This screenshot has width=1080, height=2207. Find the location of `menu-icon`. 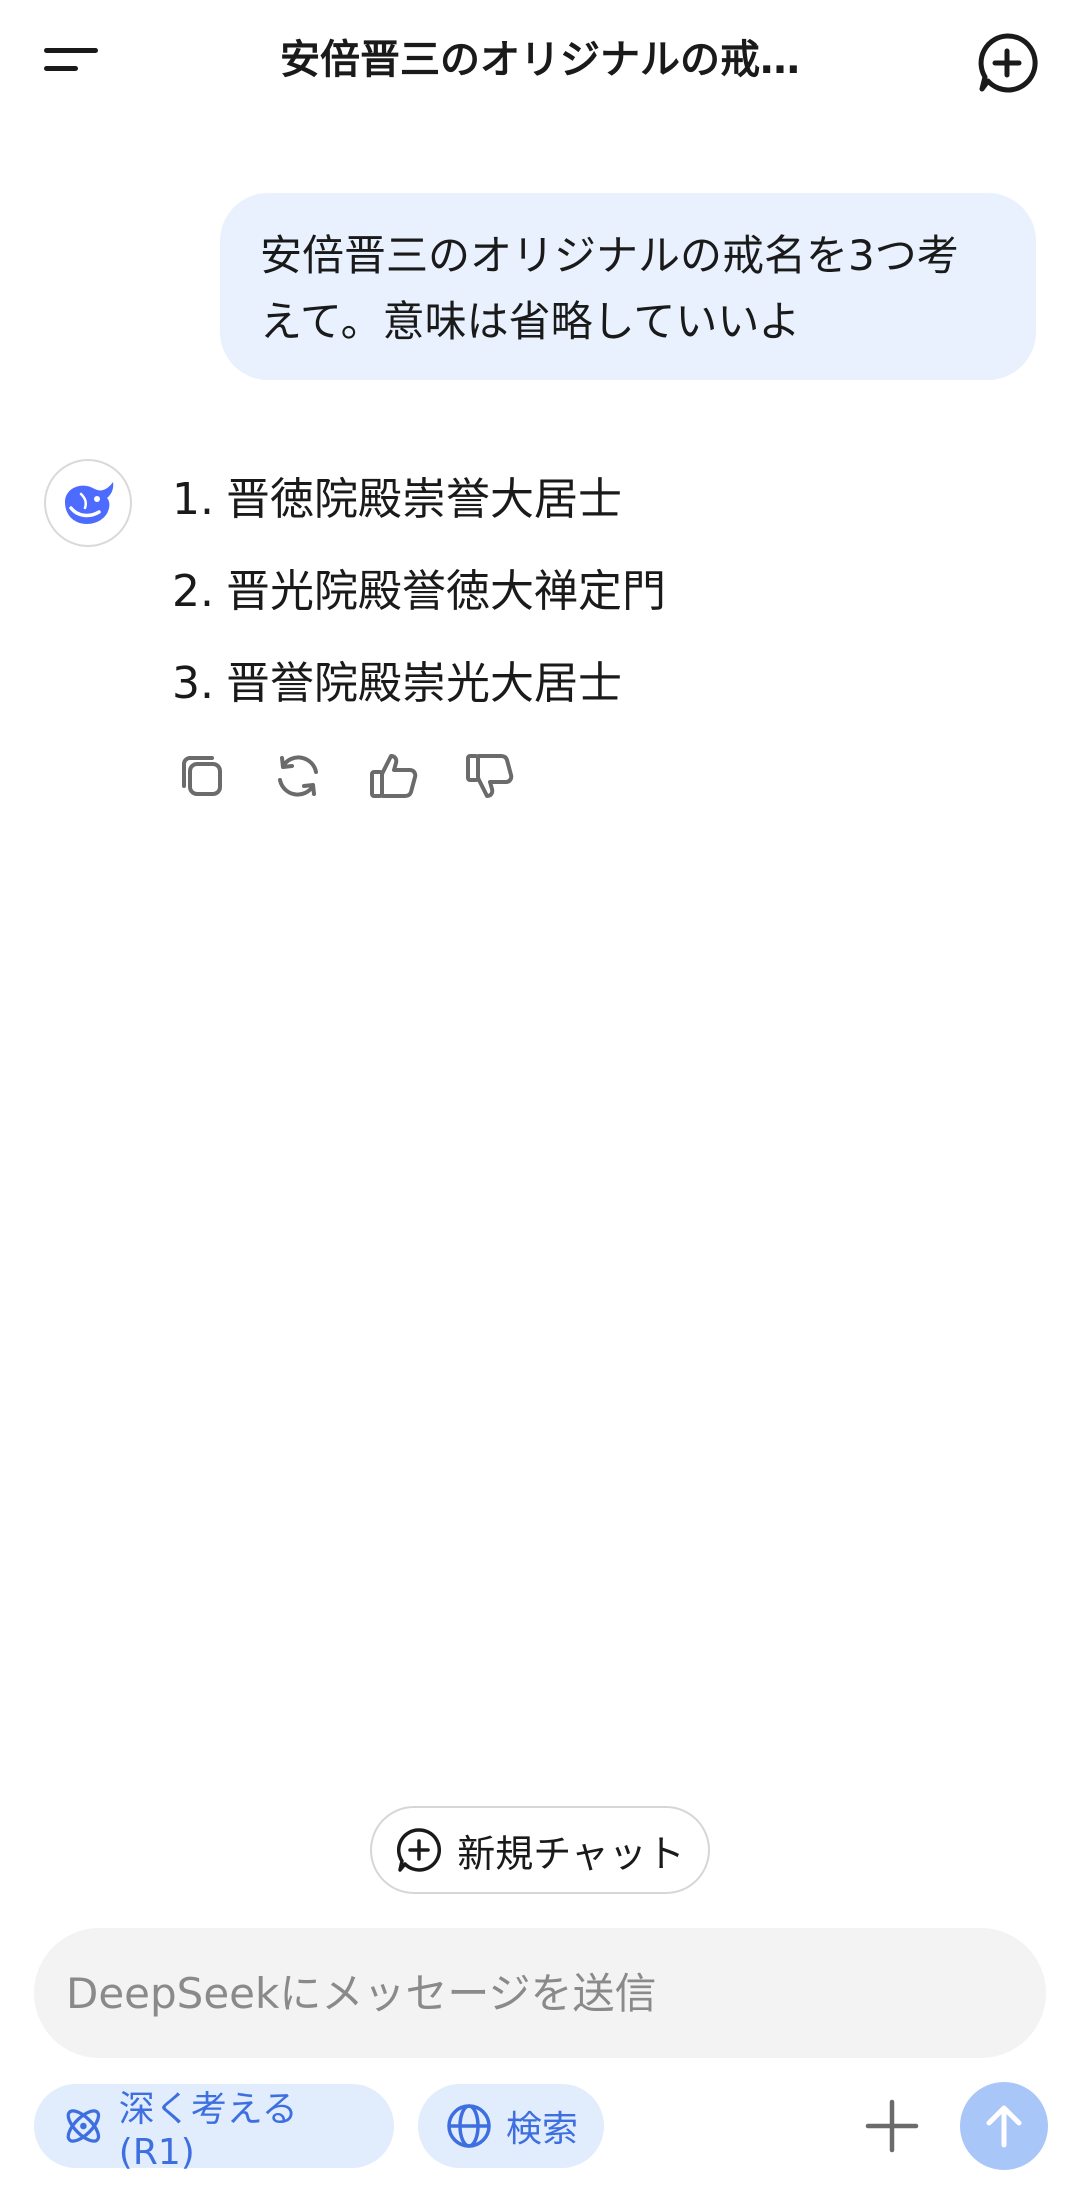

menu-icon is located at coordinates (71, 50).